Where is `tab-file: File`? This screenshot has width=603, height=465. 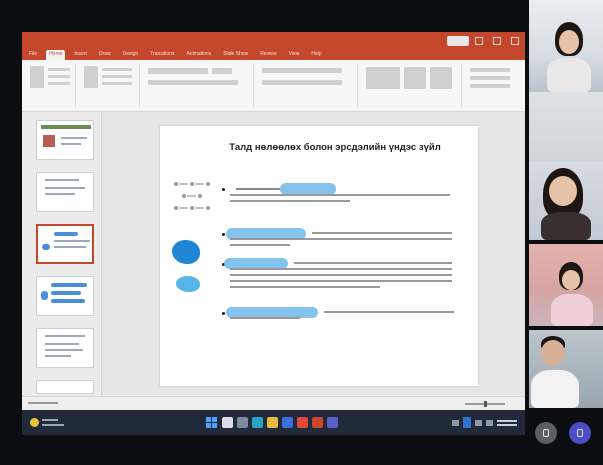 tab-file: File is located at coordinates (33, 55).